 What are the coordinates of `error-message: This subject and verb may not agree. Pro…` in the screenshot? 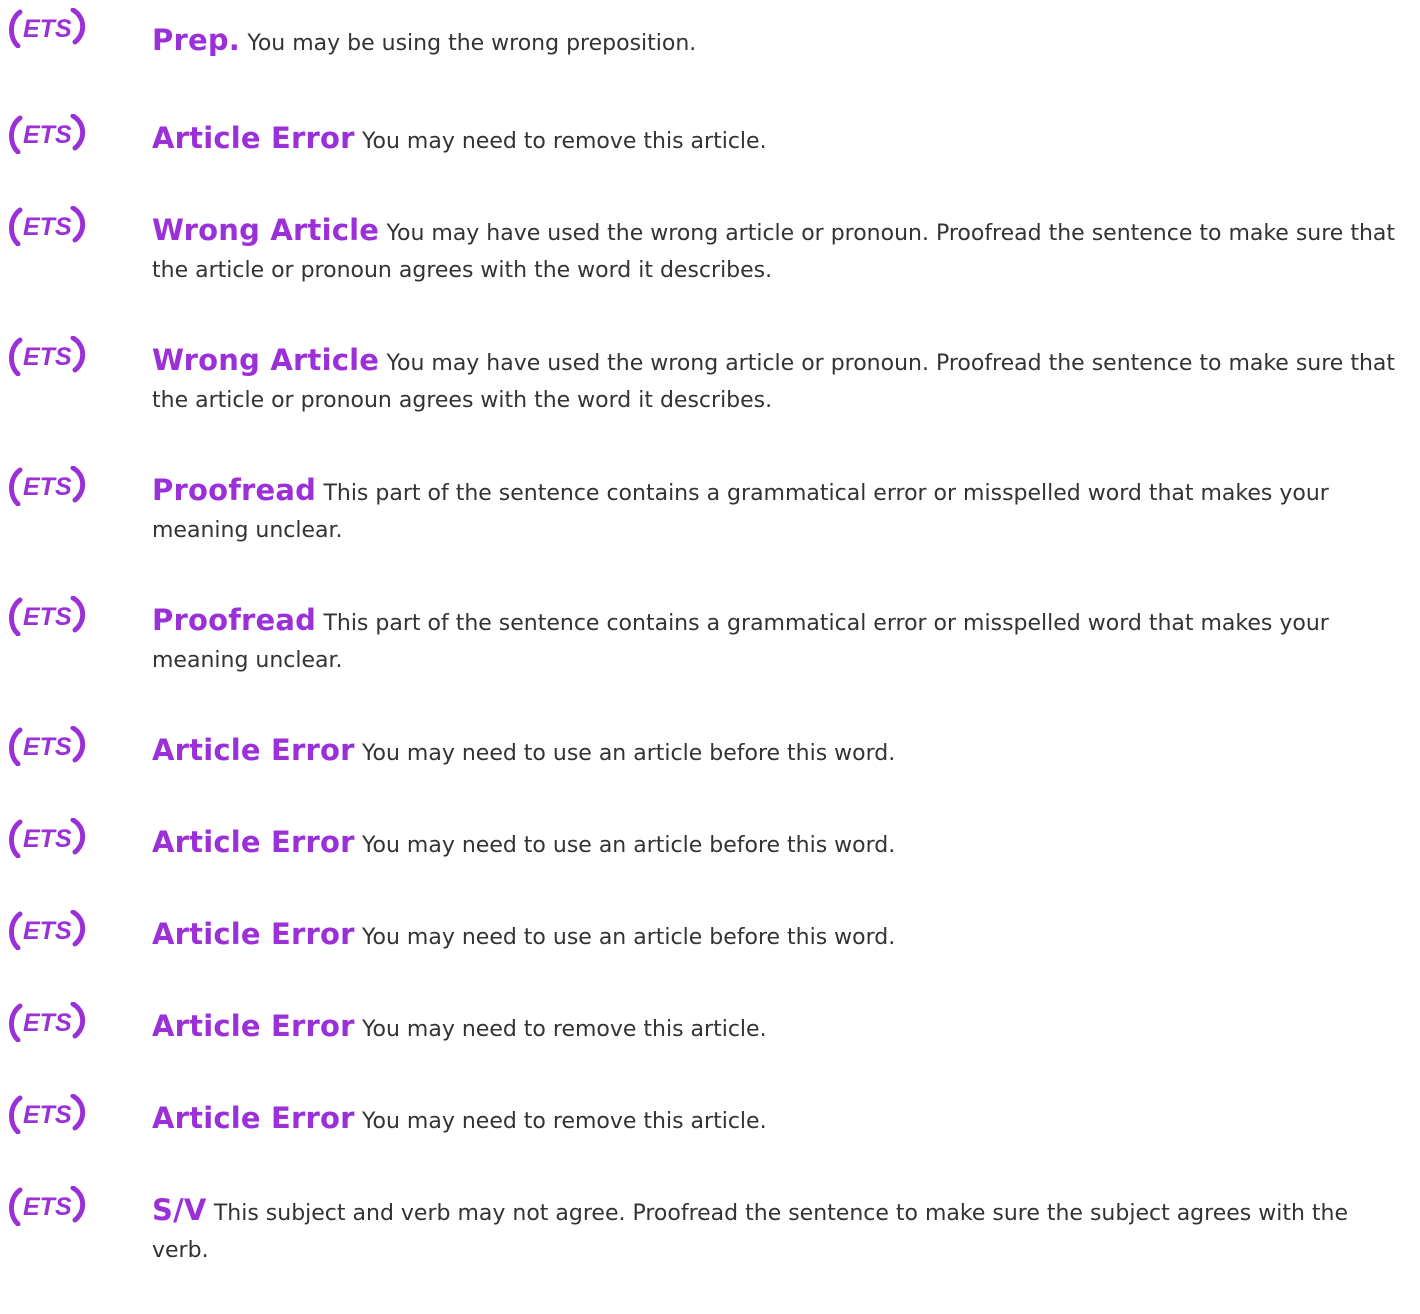 It's located at (750, 1232).